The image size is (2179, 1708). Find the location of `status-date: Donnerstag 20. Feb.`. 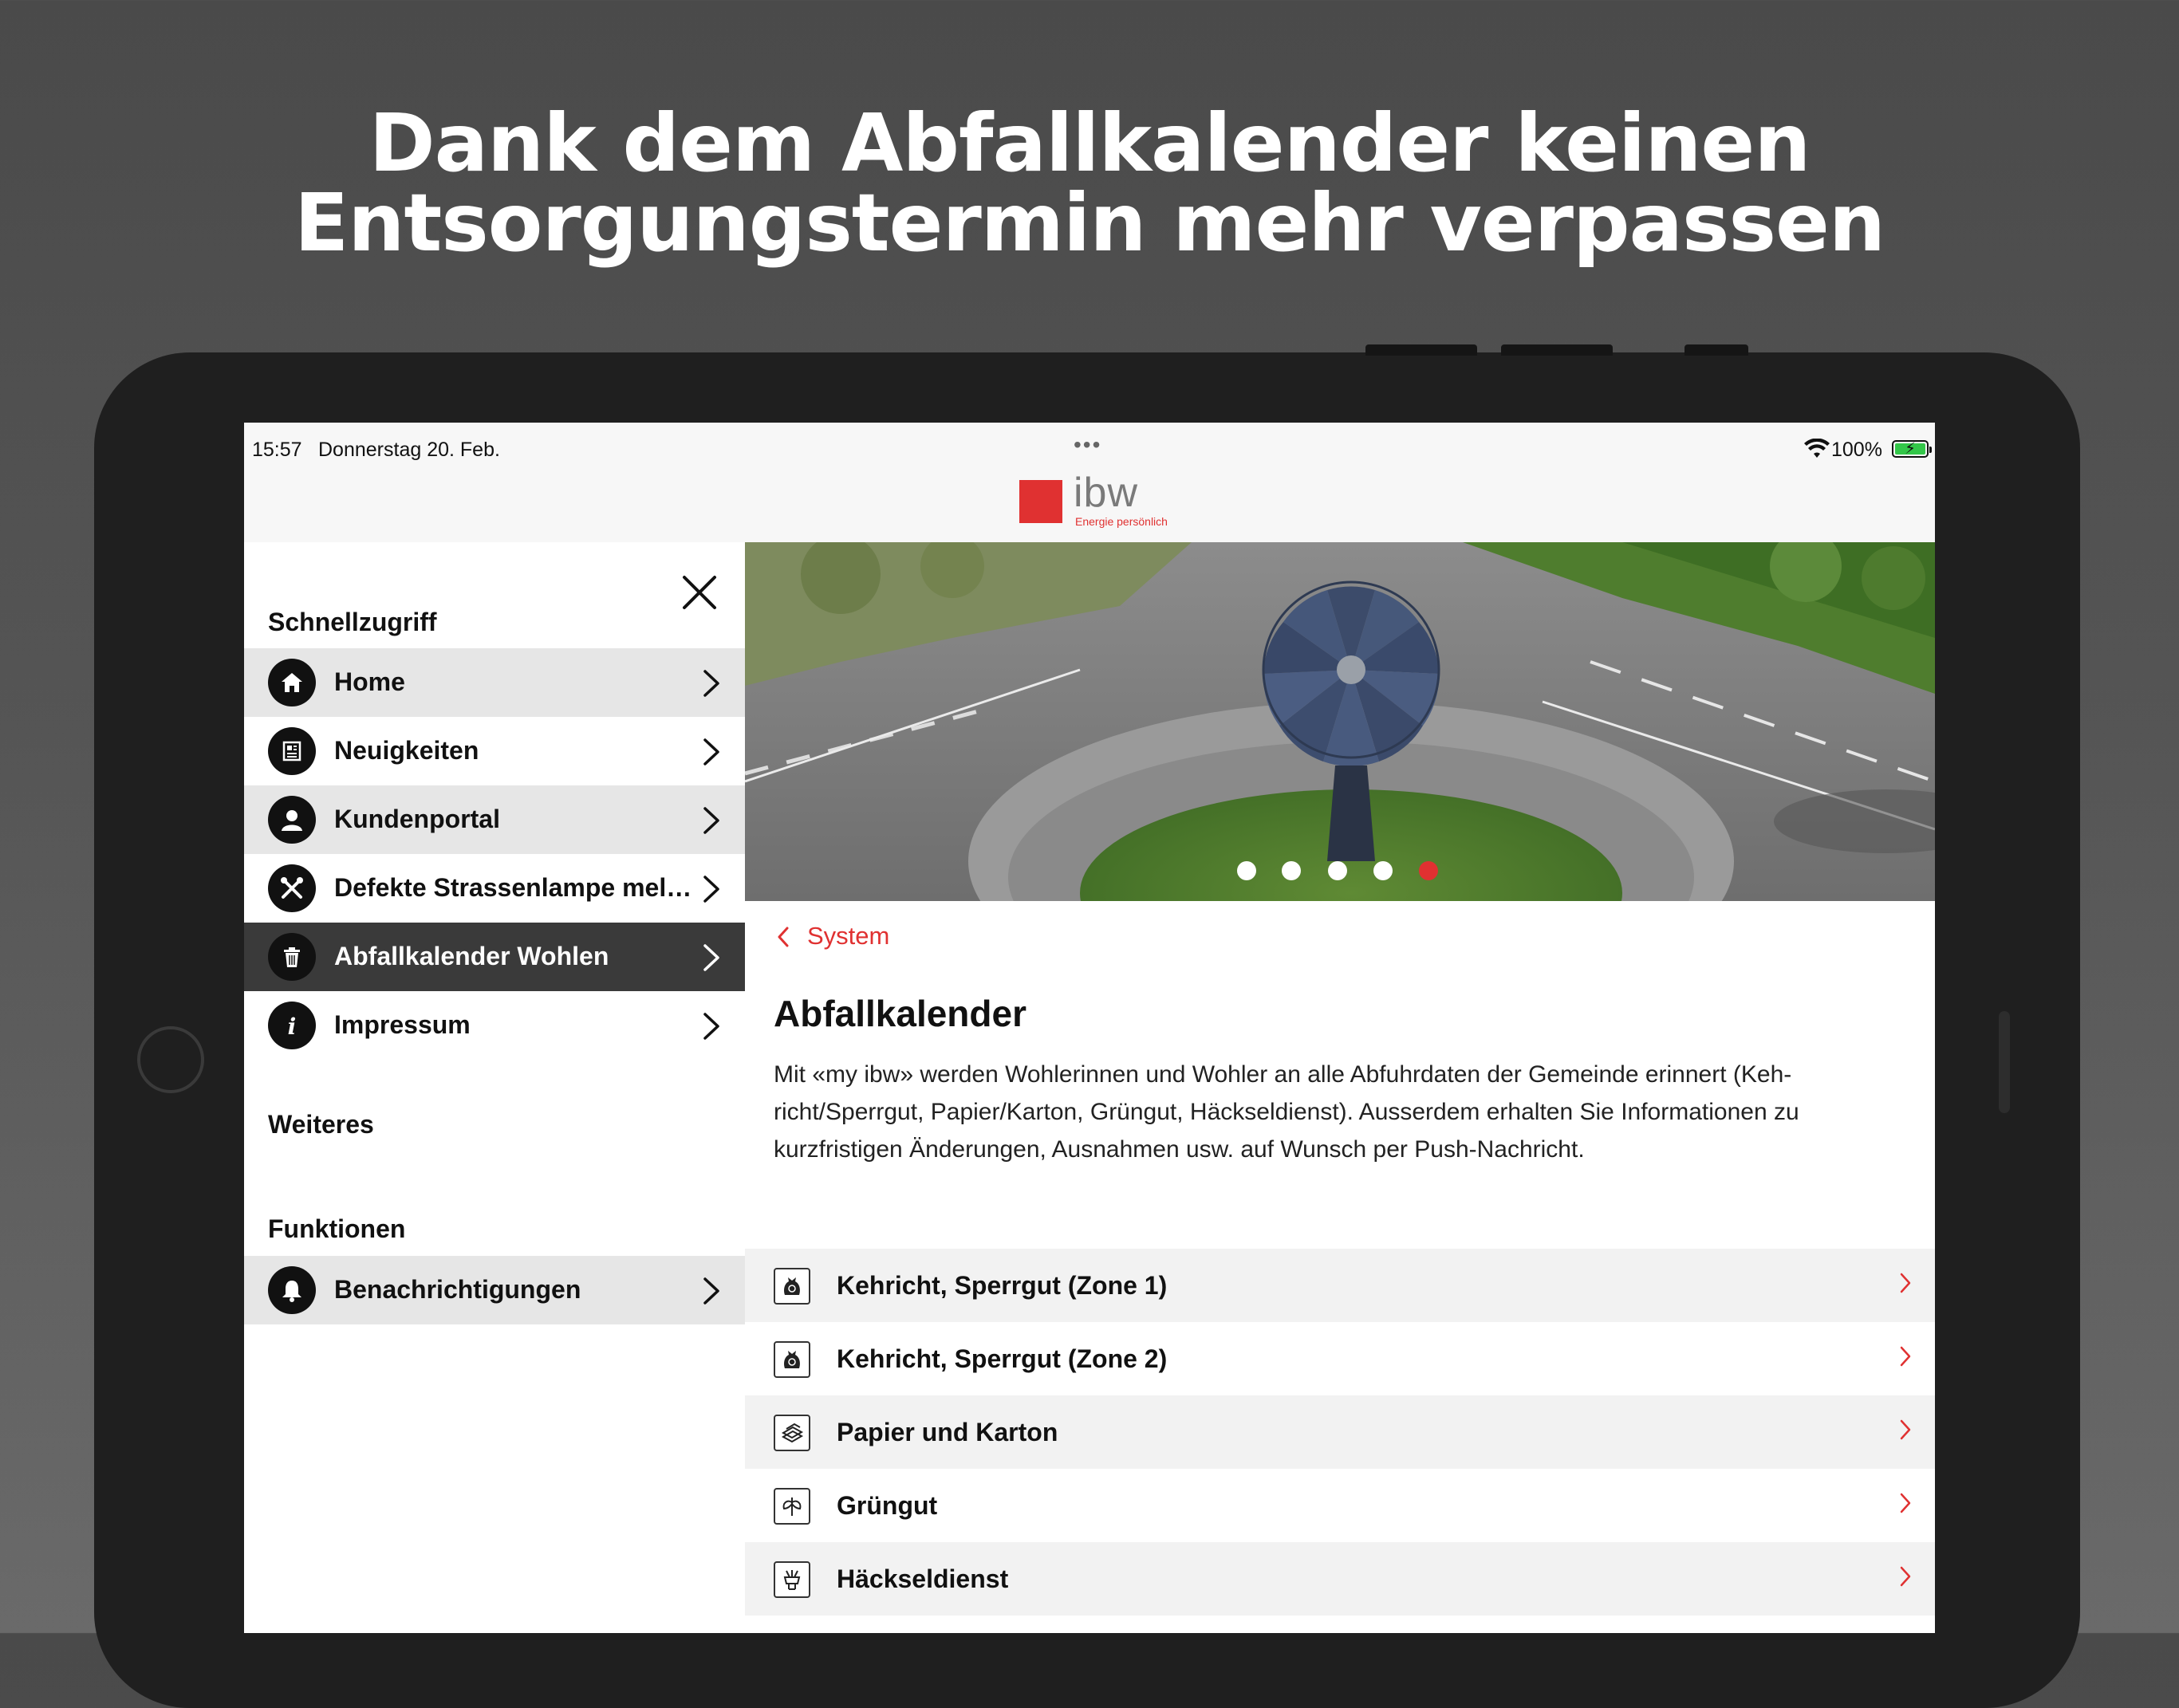

status-date: Donnerstag 20. Feb. is located at coordinates (409, 450).